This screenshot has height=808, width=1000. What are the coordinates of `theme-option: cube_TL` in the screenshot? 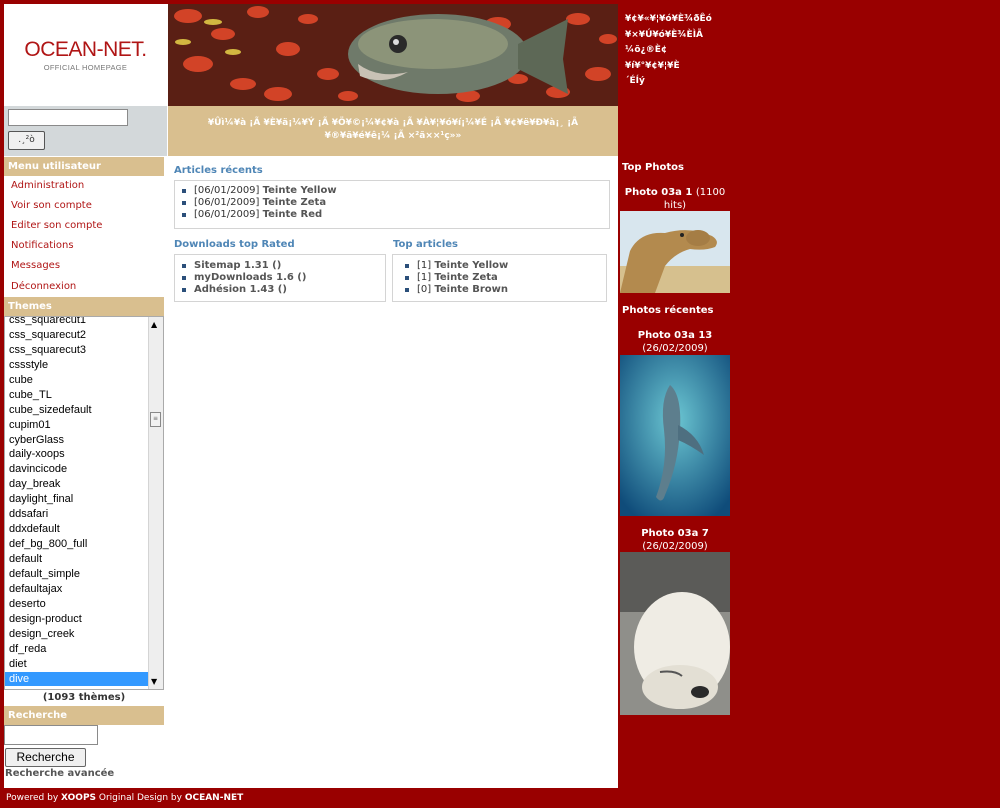 It's located at (76, 395).